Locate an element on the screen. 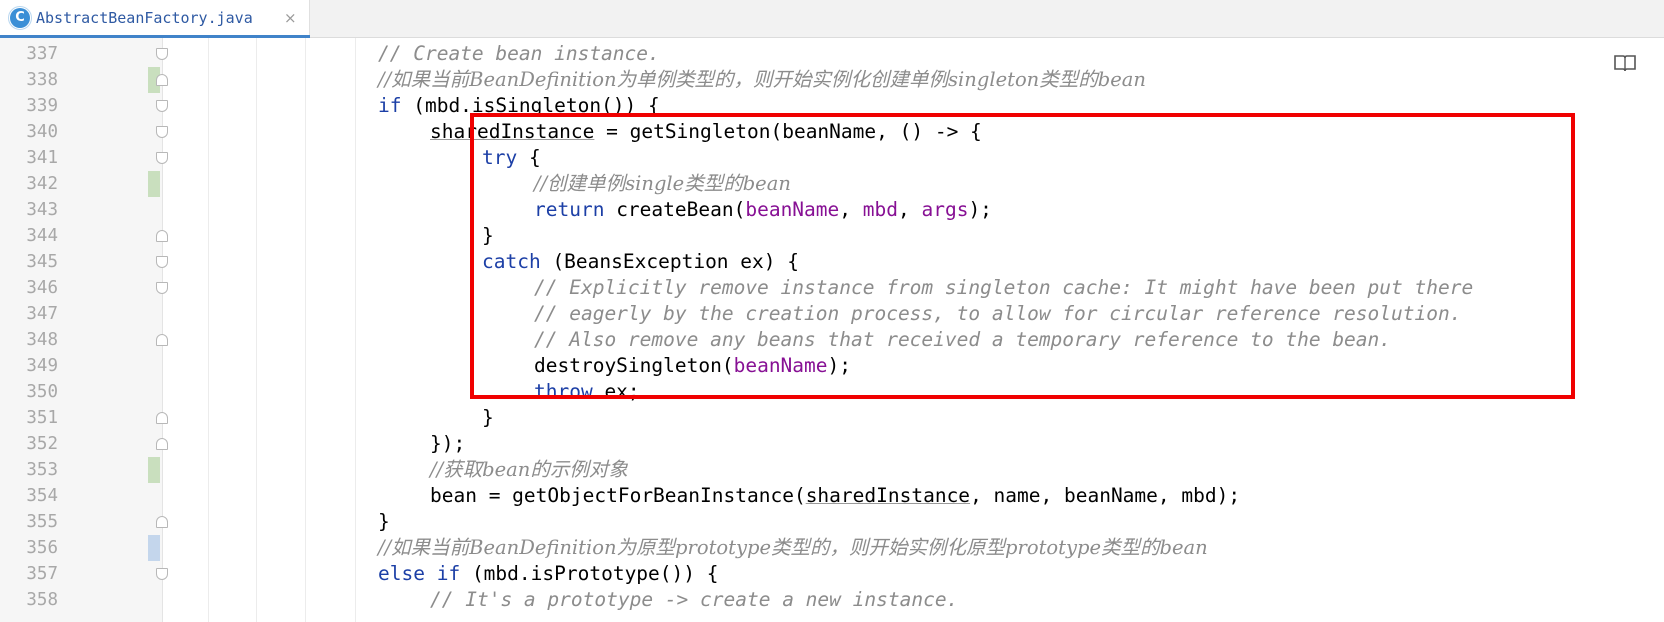 The width and height of the screenshot is (1664, 622). line-number: 338 is located at coordinates (29, 80).